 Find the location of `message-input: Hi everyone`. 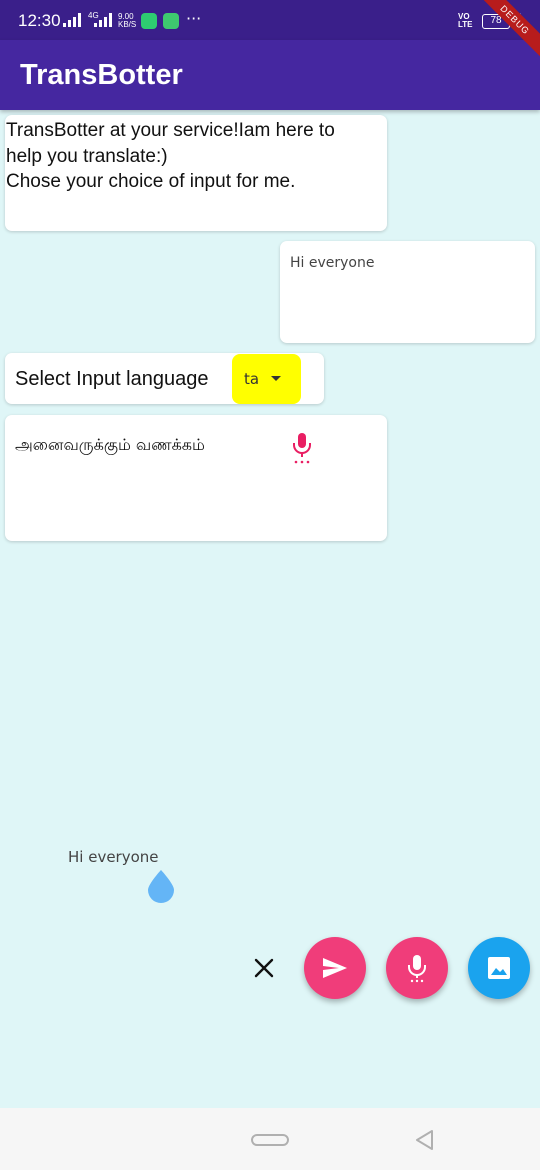

message-input: Hi everyone is located at coordinates (113, 857).